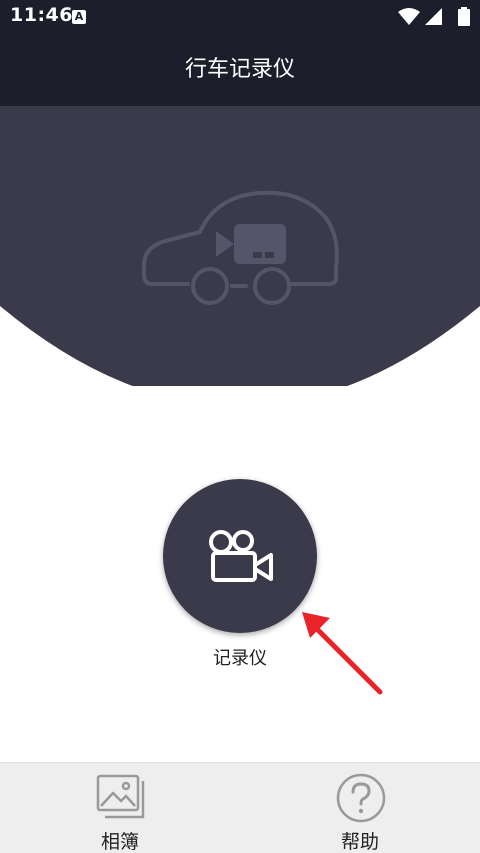 The image size is (480, 853). I want to click on nav-item-help: 帮助, so click(360, 808).